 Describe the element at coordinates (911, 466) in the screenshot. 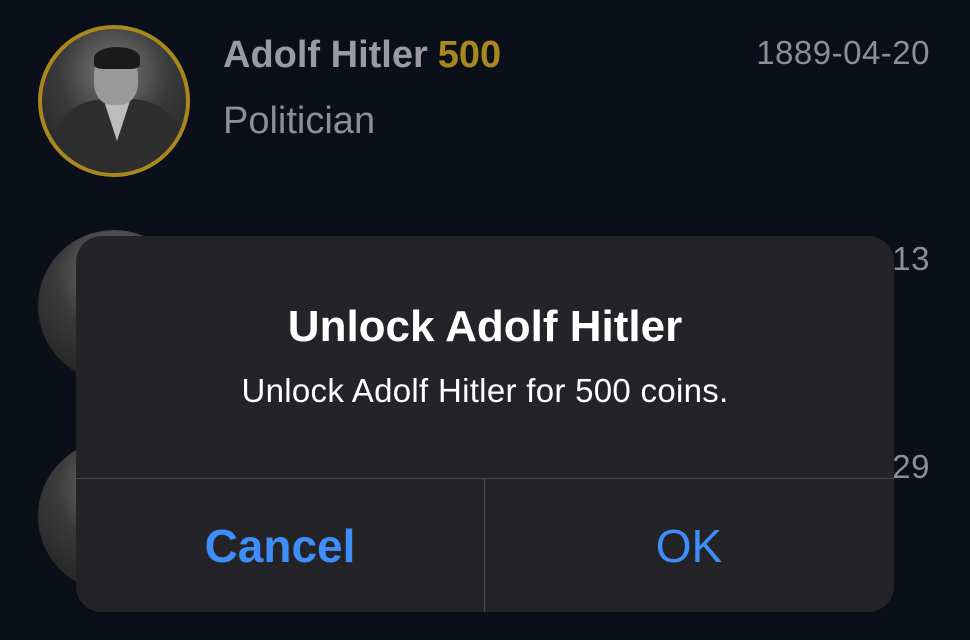

I see `birth-date-fragment: 29` at that location.